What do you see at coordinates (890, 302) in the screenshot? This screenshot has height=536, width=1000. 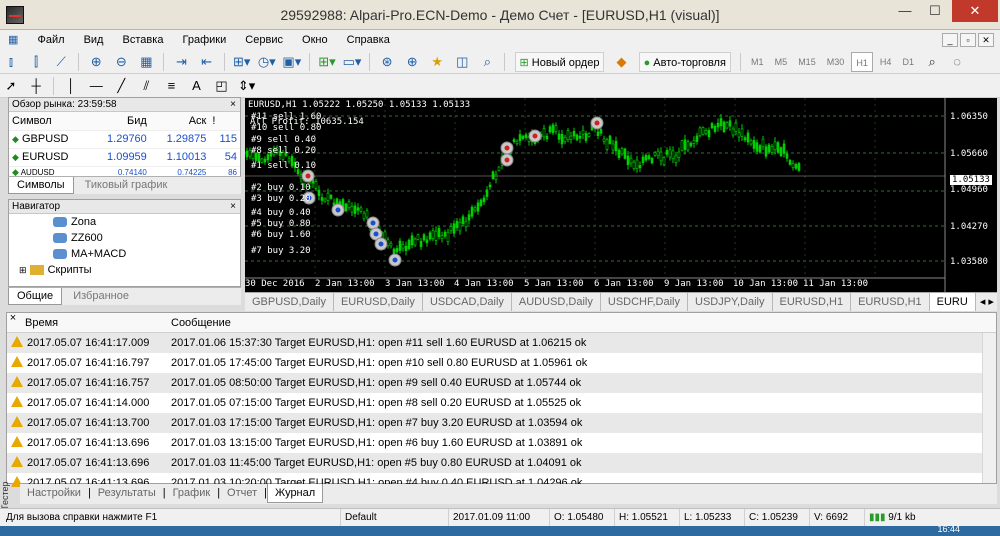 I see `tab-eurusd-h1-2: EURUSD,H1` at bounding box center [890, 302].